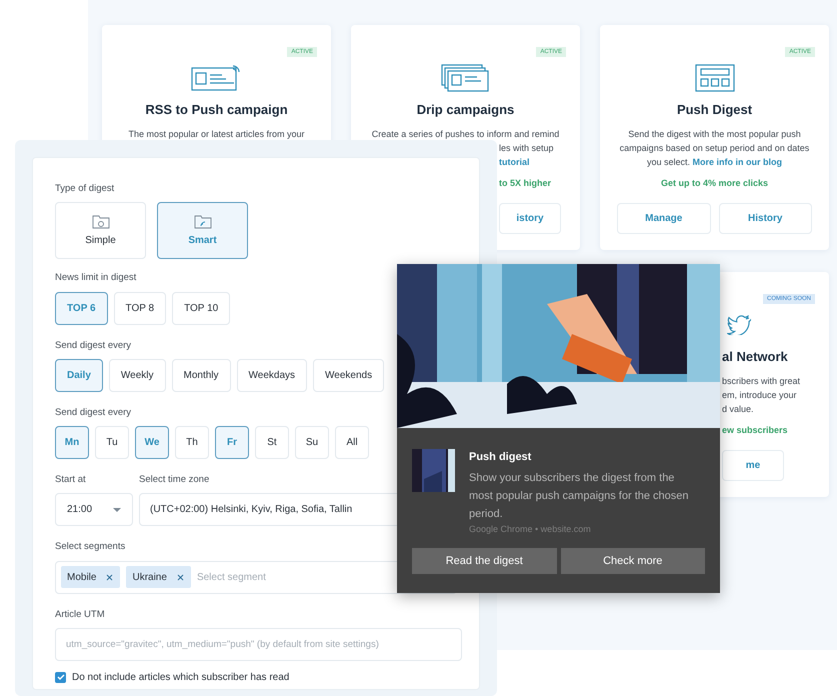  Describe the element at coordinates (738, 409) in the screenshot. I see `card-description: d value.` at that location.